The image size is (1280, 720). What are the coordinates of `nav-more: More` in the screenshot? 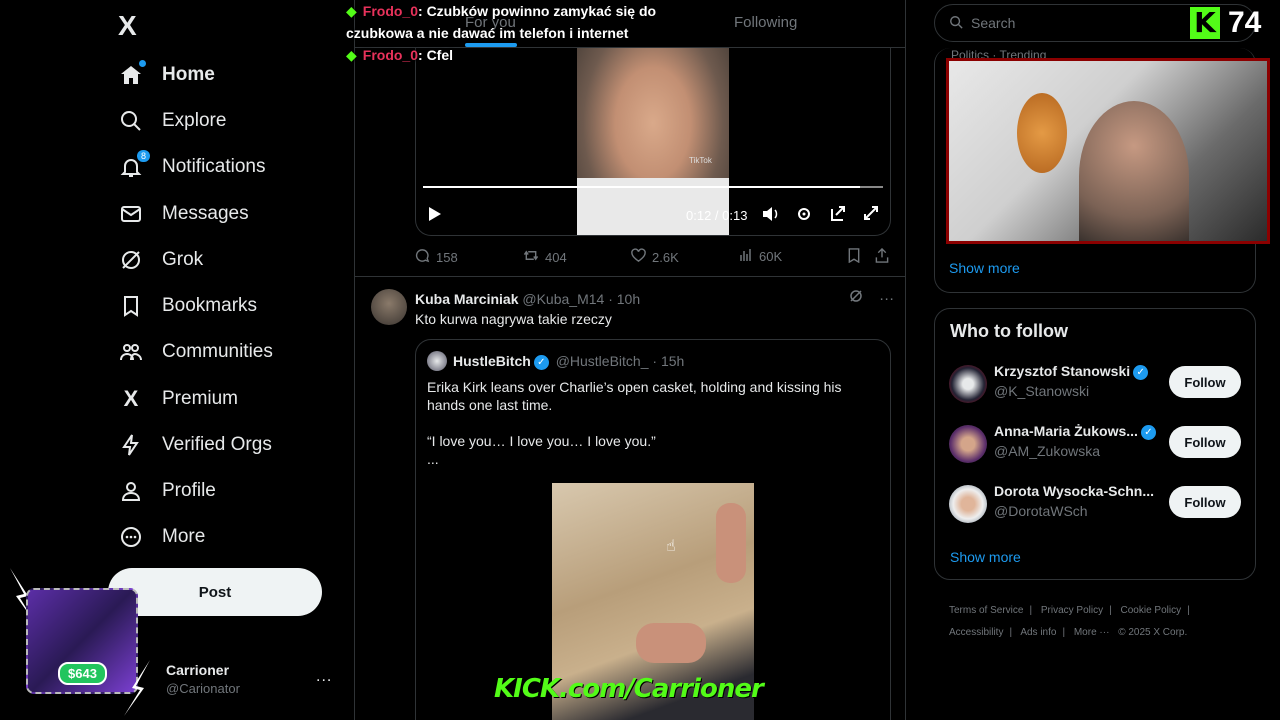 It's located at (161, 537).